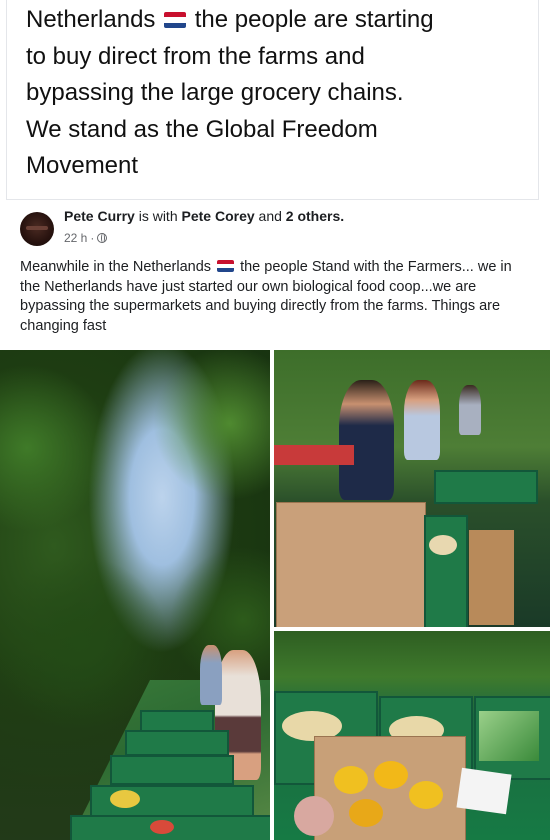 The height and width of the screenshot is (840, 556). Describe the element at coordinates (314, 19) in the screenshot. I see `caption-line1-b: the people are starting` at that location.